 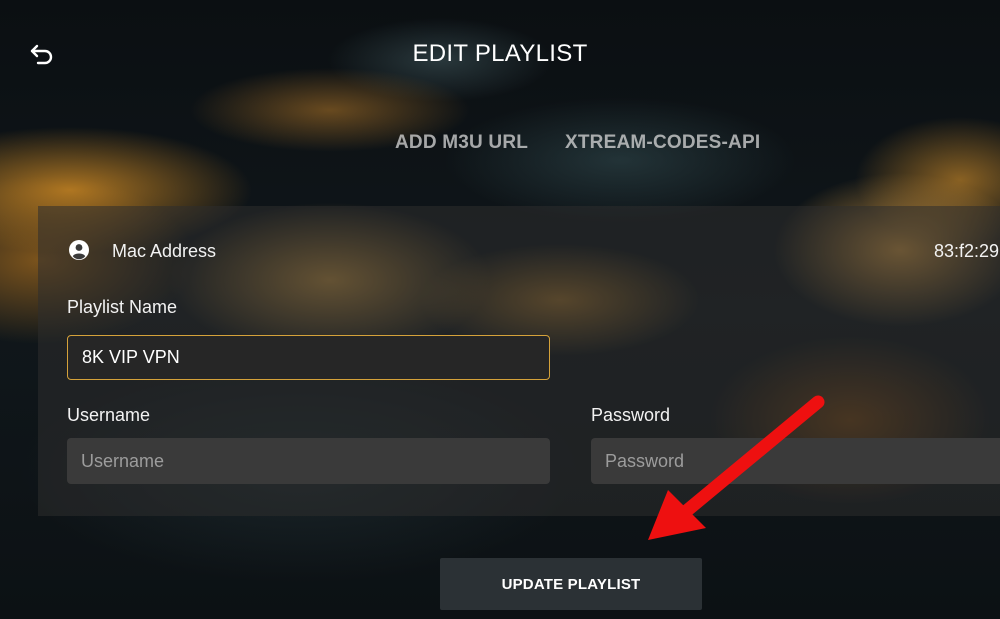 I want to click on tab-xtream-codes-api: XTREAM-CODES-API, so click(x=662, y=143).